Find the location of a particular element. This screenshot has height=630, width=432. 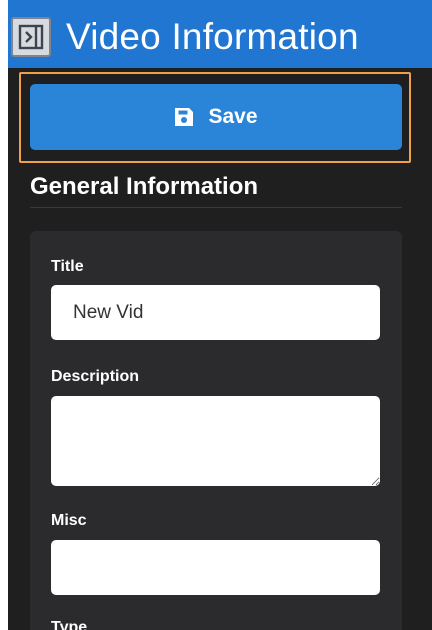

panel-title: Video Information is located at coordinates (212, 36).